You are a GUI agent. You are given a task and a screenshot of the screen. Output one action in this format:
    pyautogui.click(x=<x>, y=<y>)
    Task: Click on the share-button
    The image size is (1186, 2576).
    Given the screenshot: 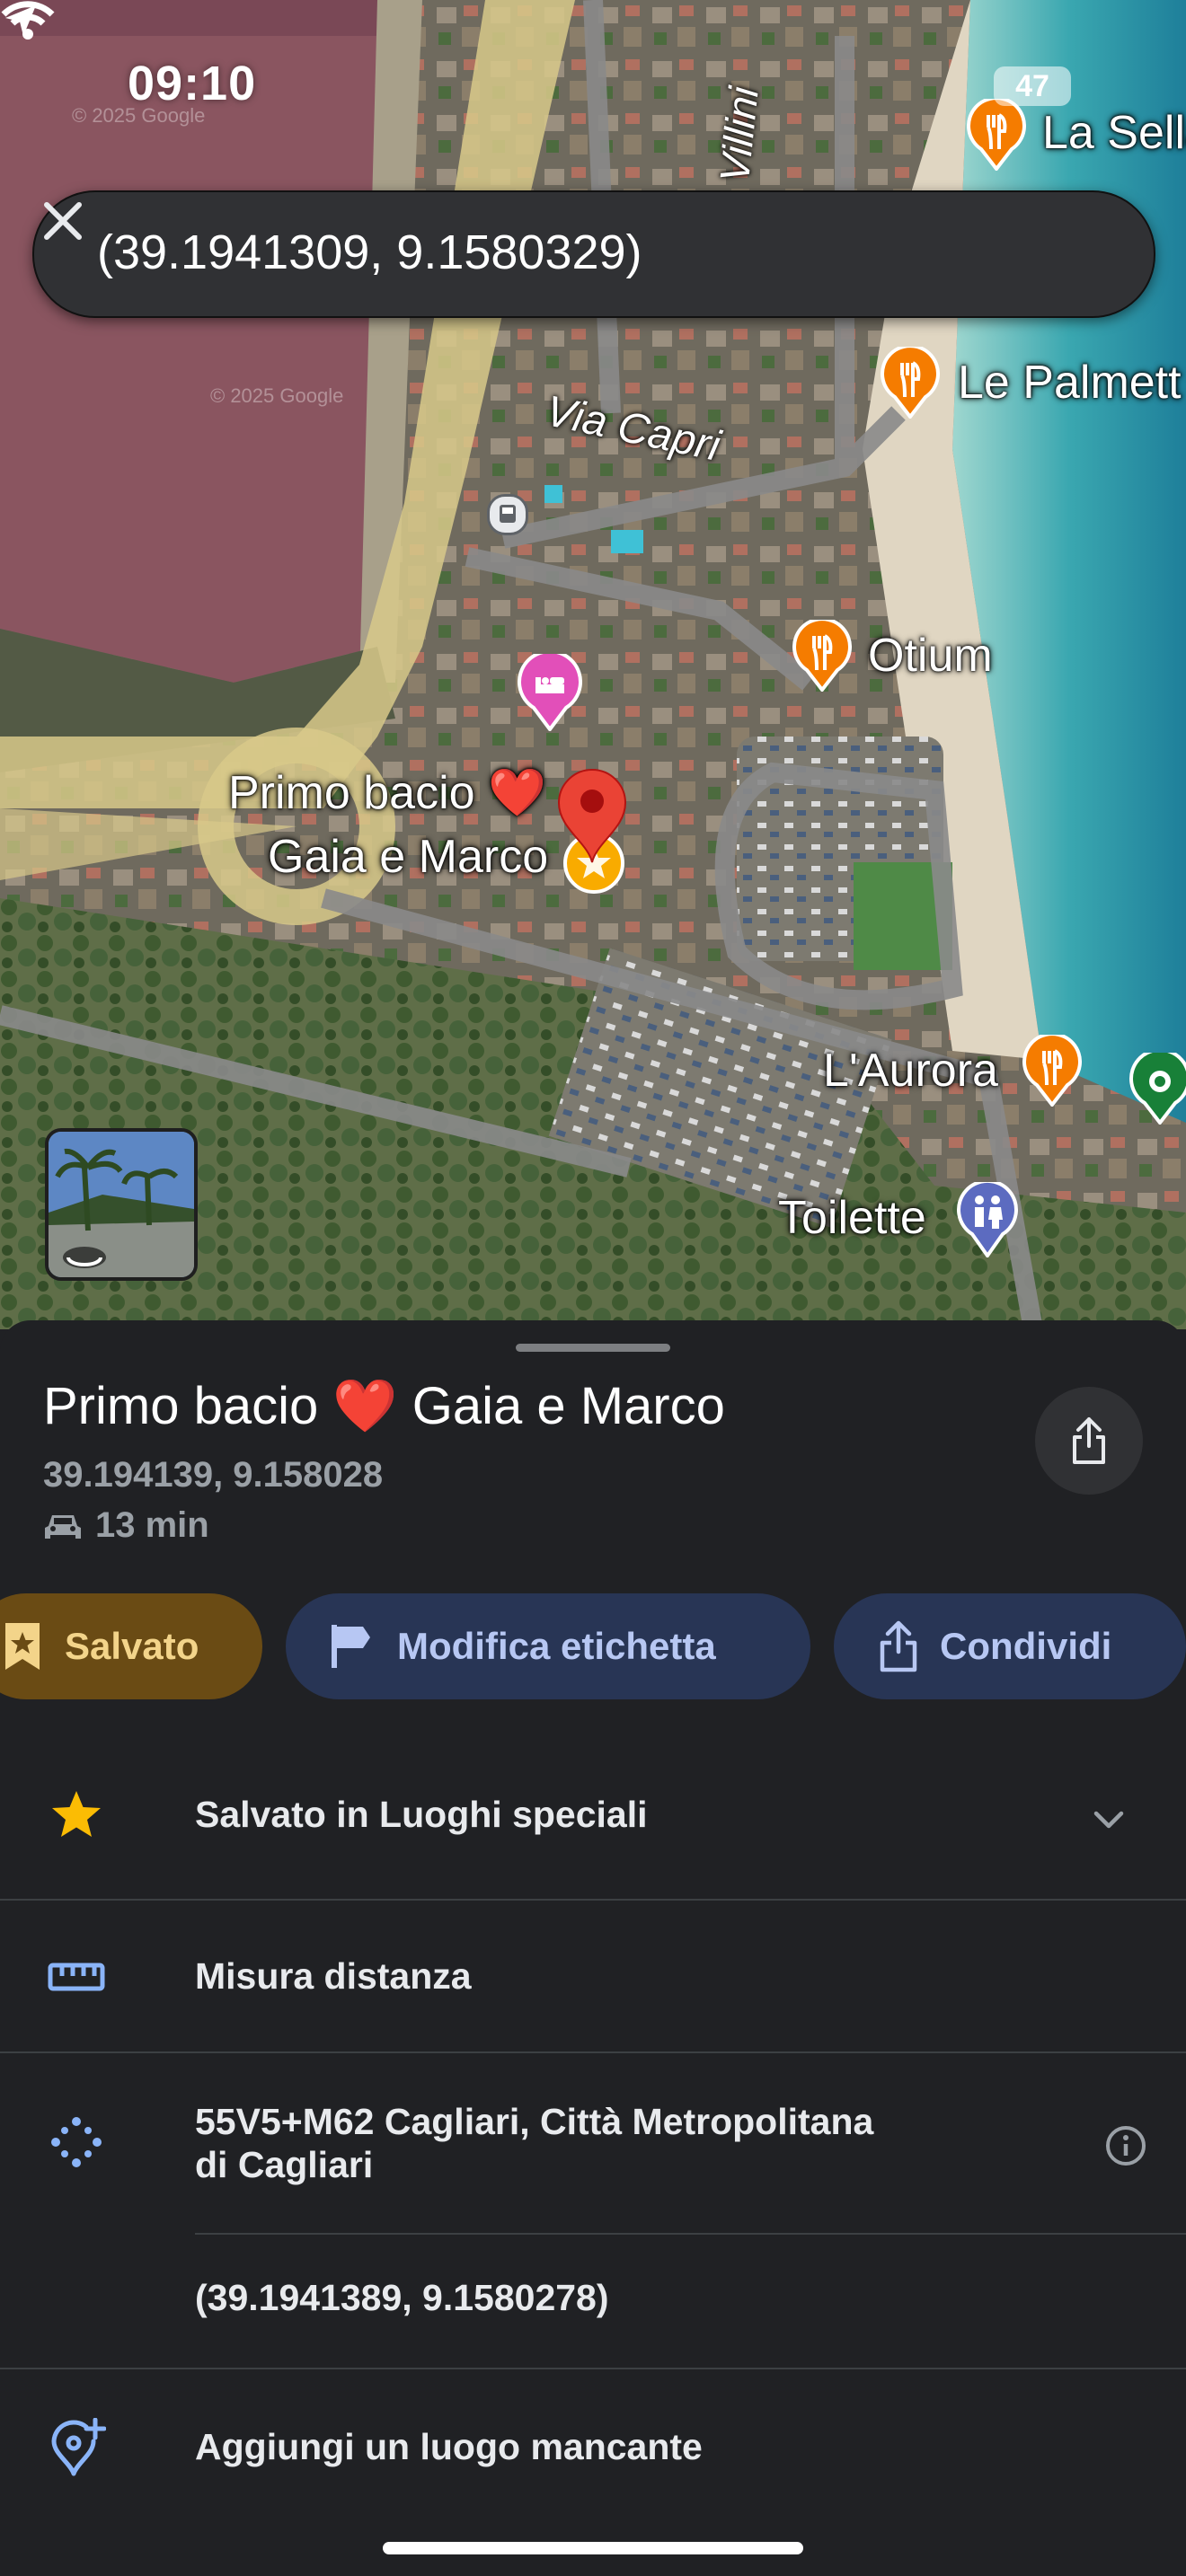 What is the action you would take?
    pyautogui.click(x=1089, y=1441)
    